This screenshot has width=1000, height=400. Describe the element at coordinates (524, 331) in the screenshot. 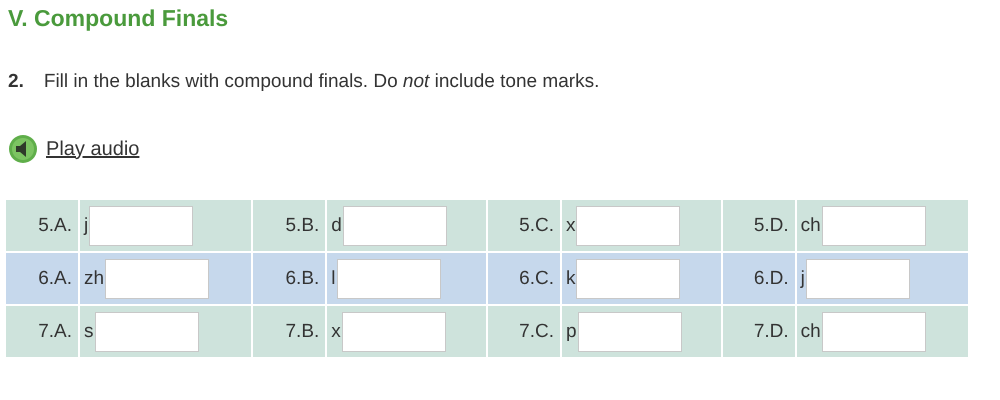

I see `item-label: 7.C.` at that location.